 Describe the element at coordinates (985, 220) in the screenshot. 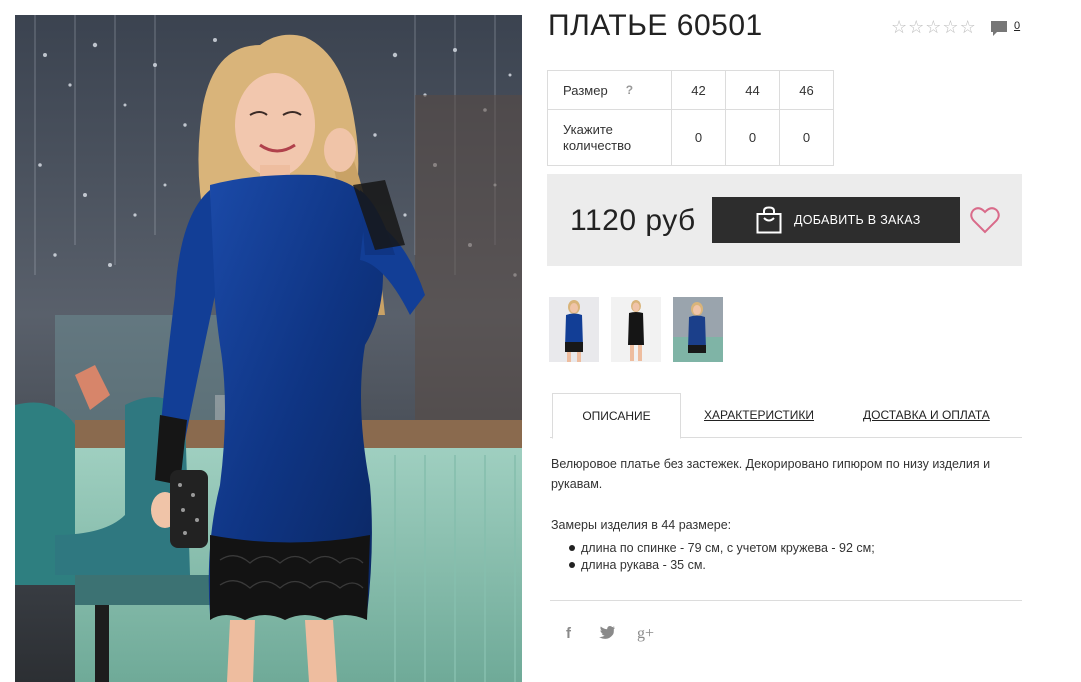

I see `heart-icon` at that location.